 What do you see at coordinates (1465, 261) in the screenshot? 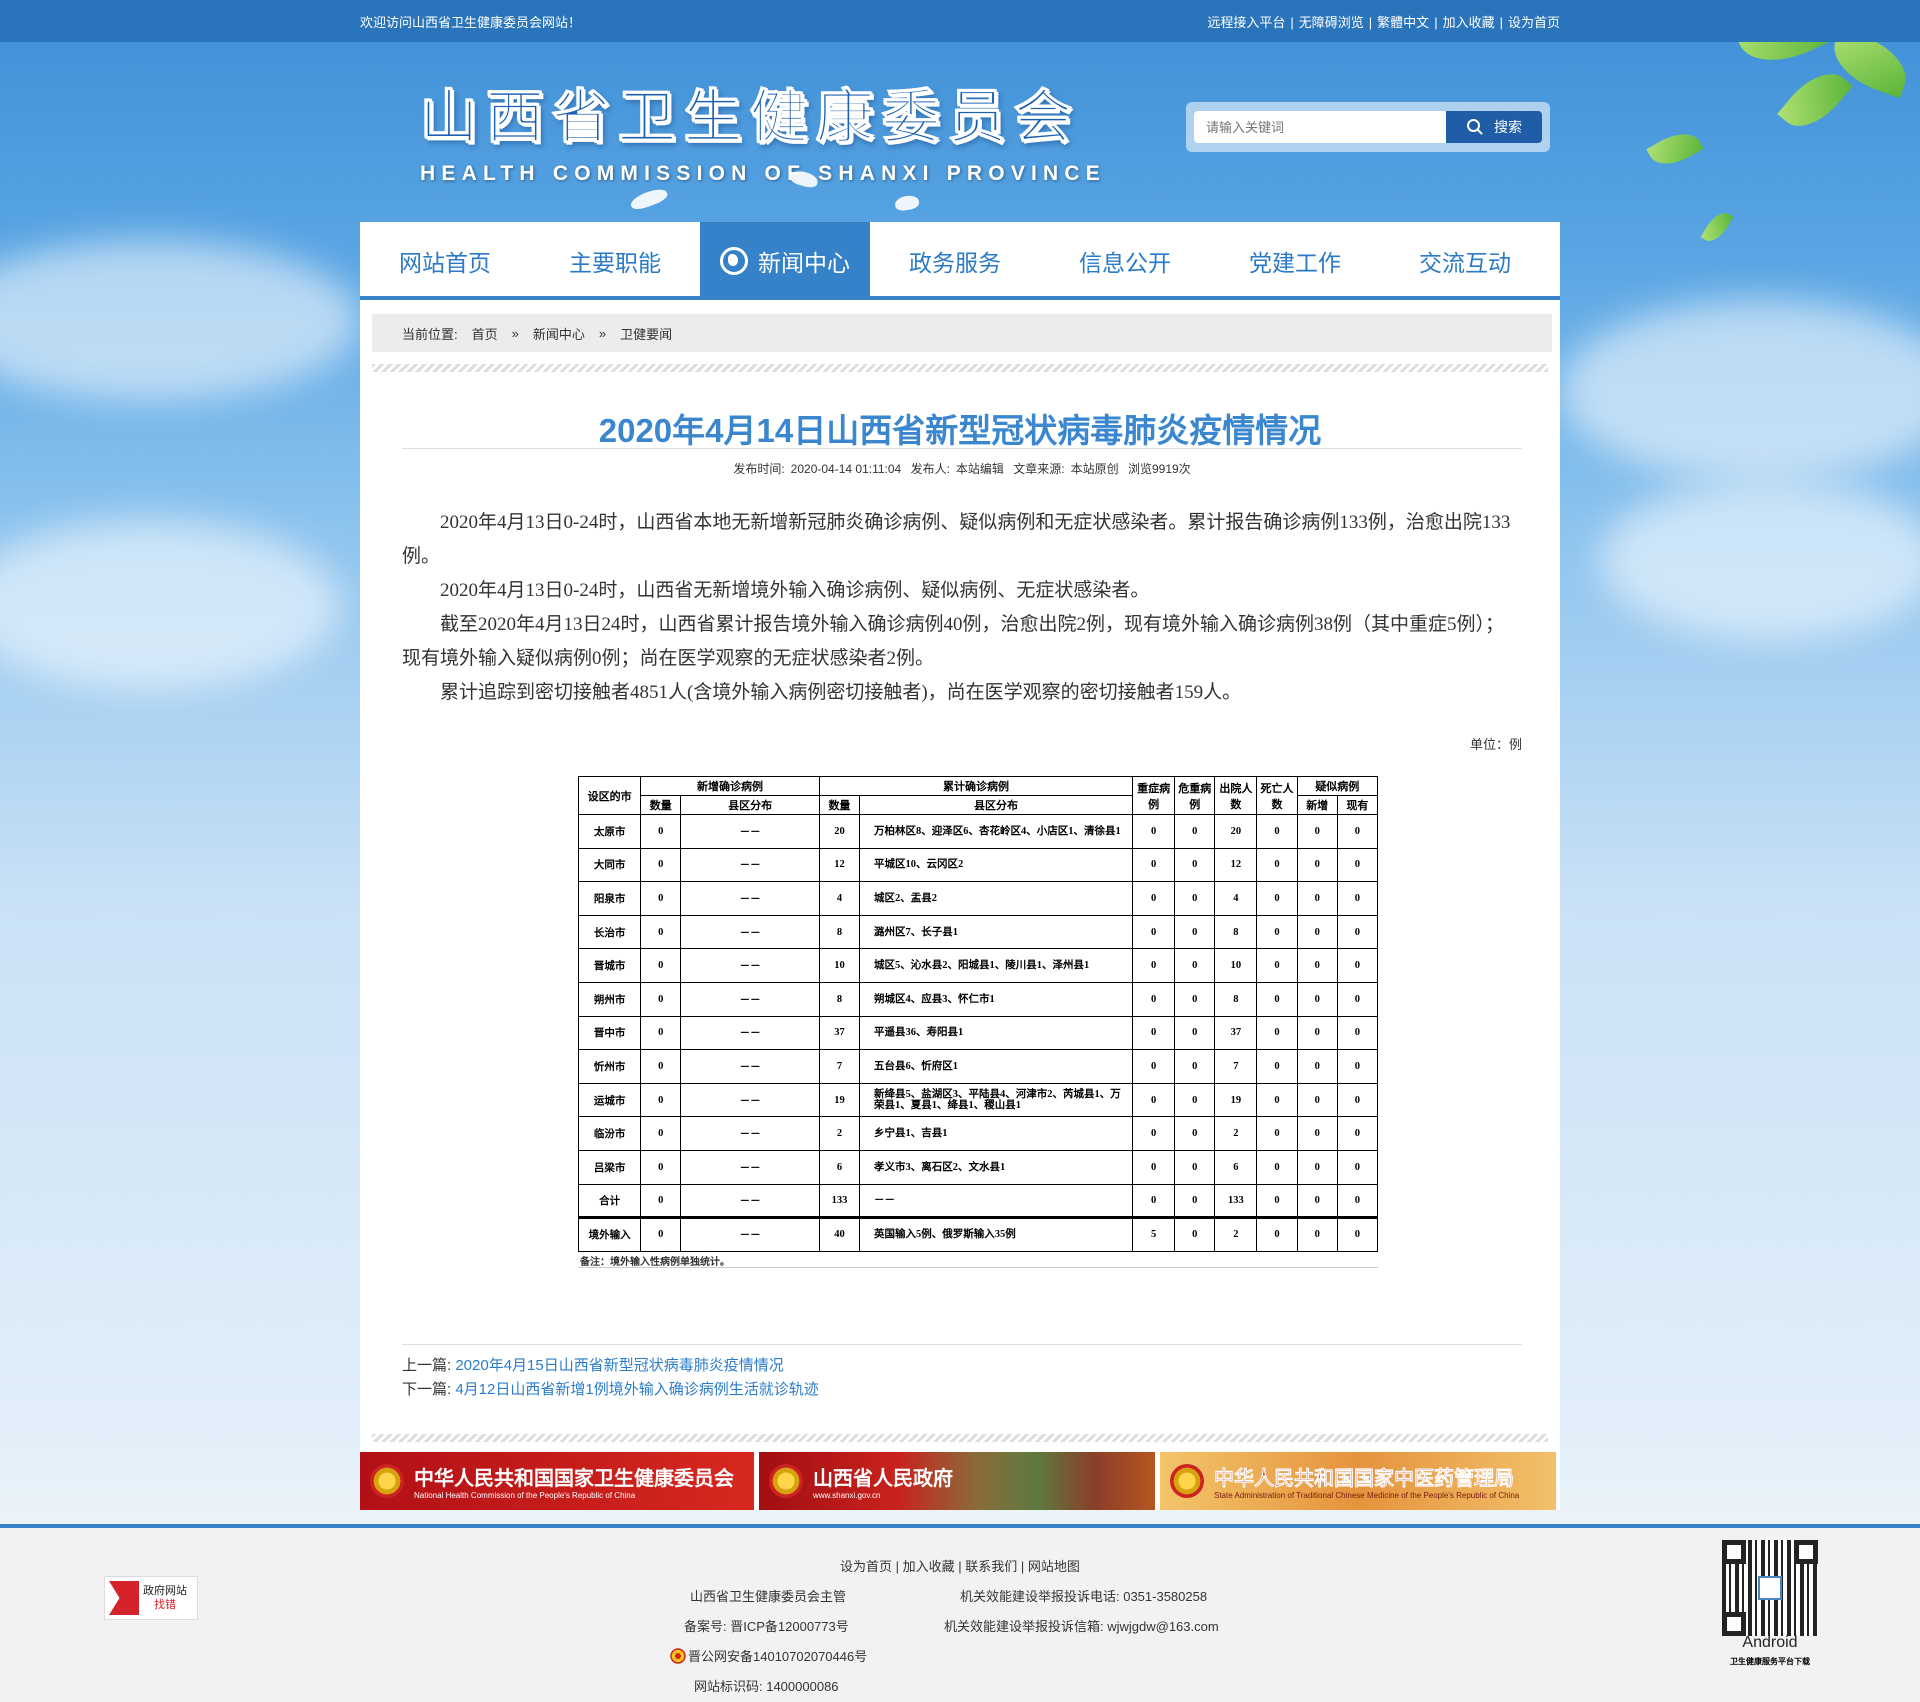
I see `nav-interaction: 交流互动` at bounding box center [1465, 261].